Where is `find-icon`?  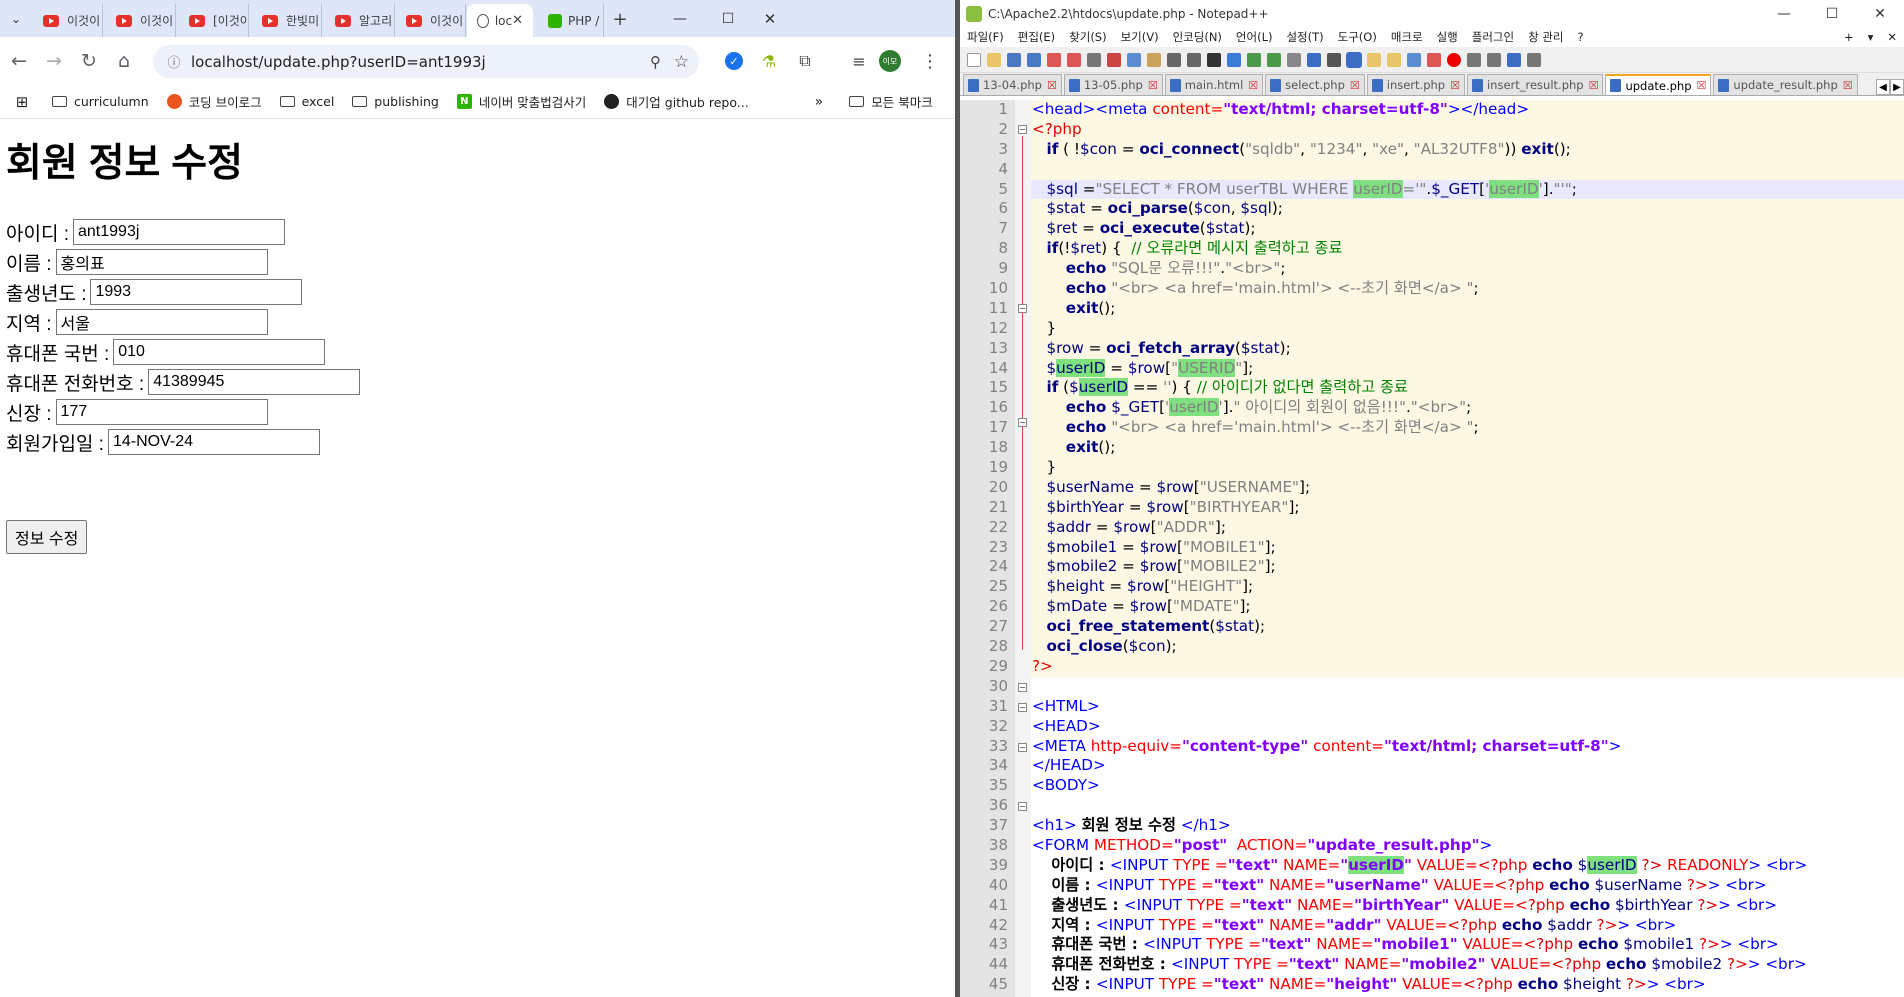
find-icon is located at coordinates (1214, 59).